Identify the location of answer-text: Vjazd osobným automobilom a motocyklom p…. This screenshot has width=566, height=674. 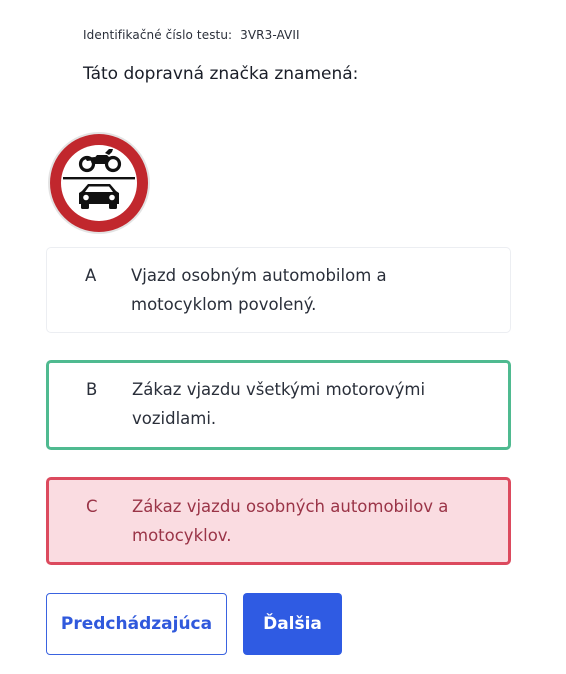
(259, 290).